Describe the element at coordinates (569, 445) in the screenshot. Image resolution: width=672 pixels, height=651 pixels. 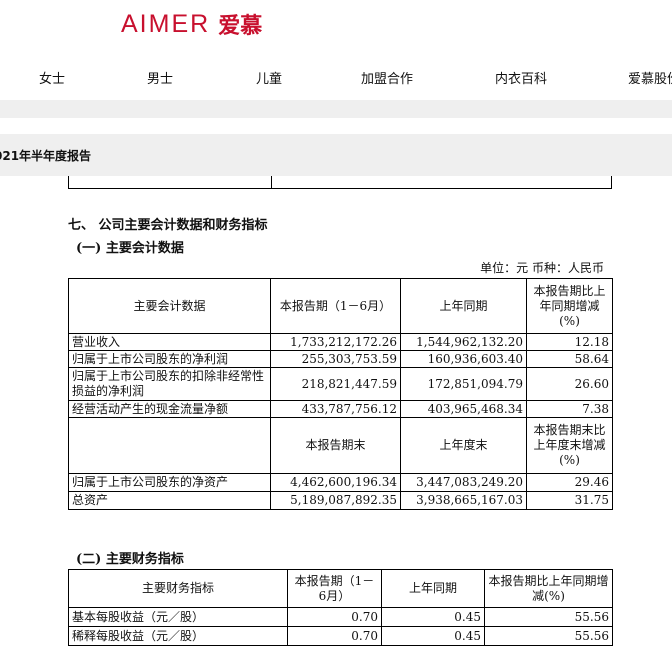
I see `header-cell: 本报告期末比上年度末增减(%)` at that location.